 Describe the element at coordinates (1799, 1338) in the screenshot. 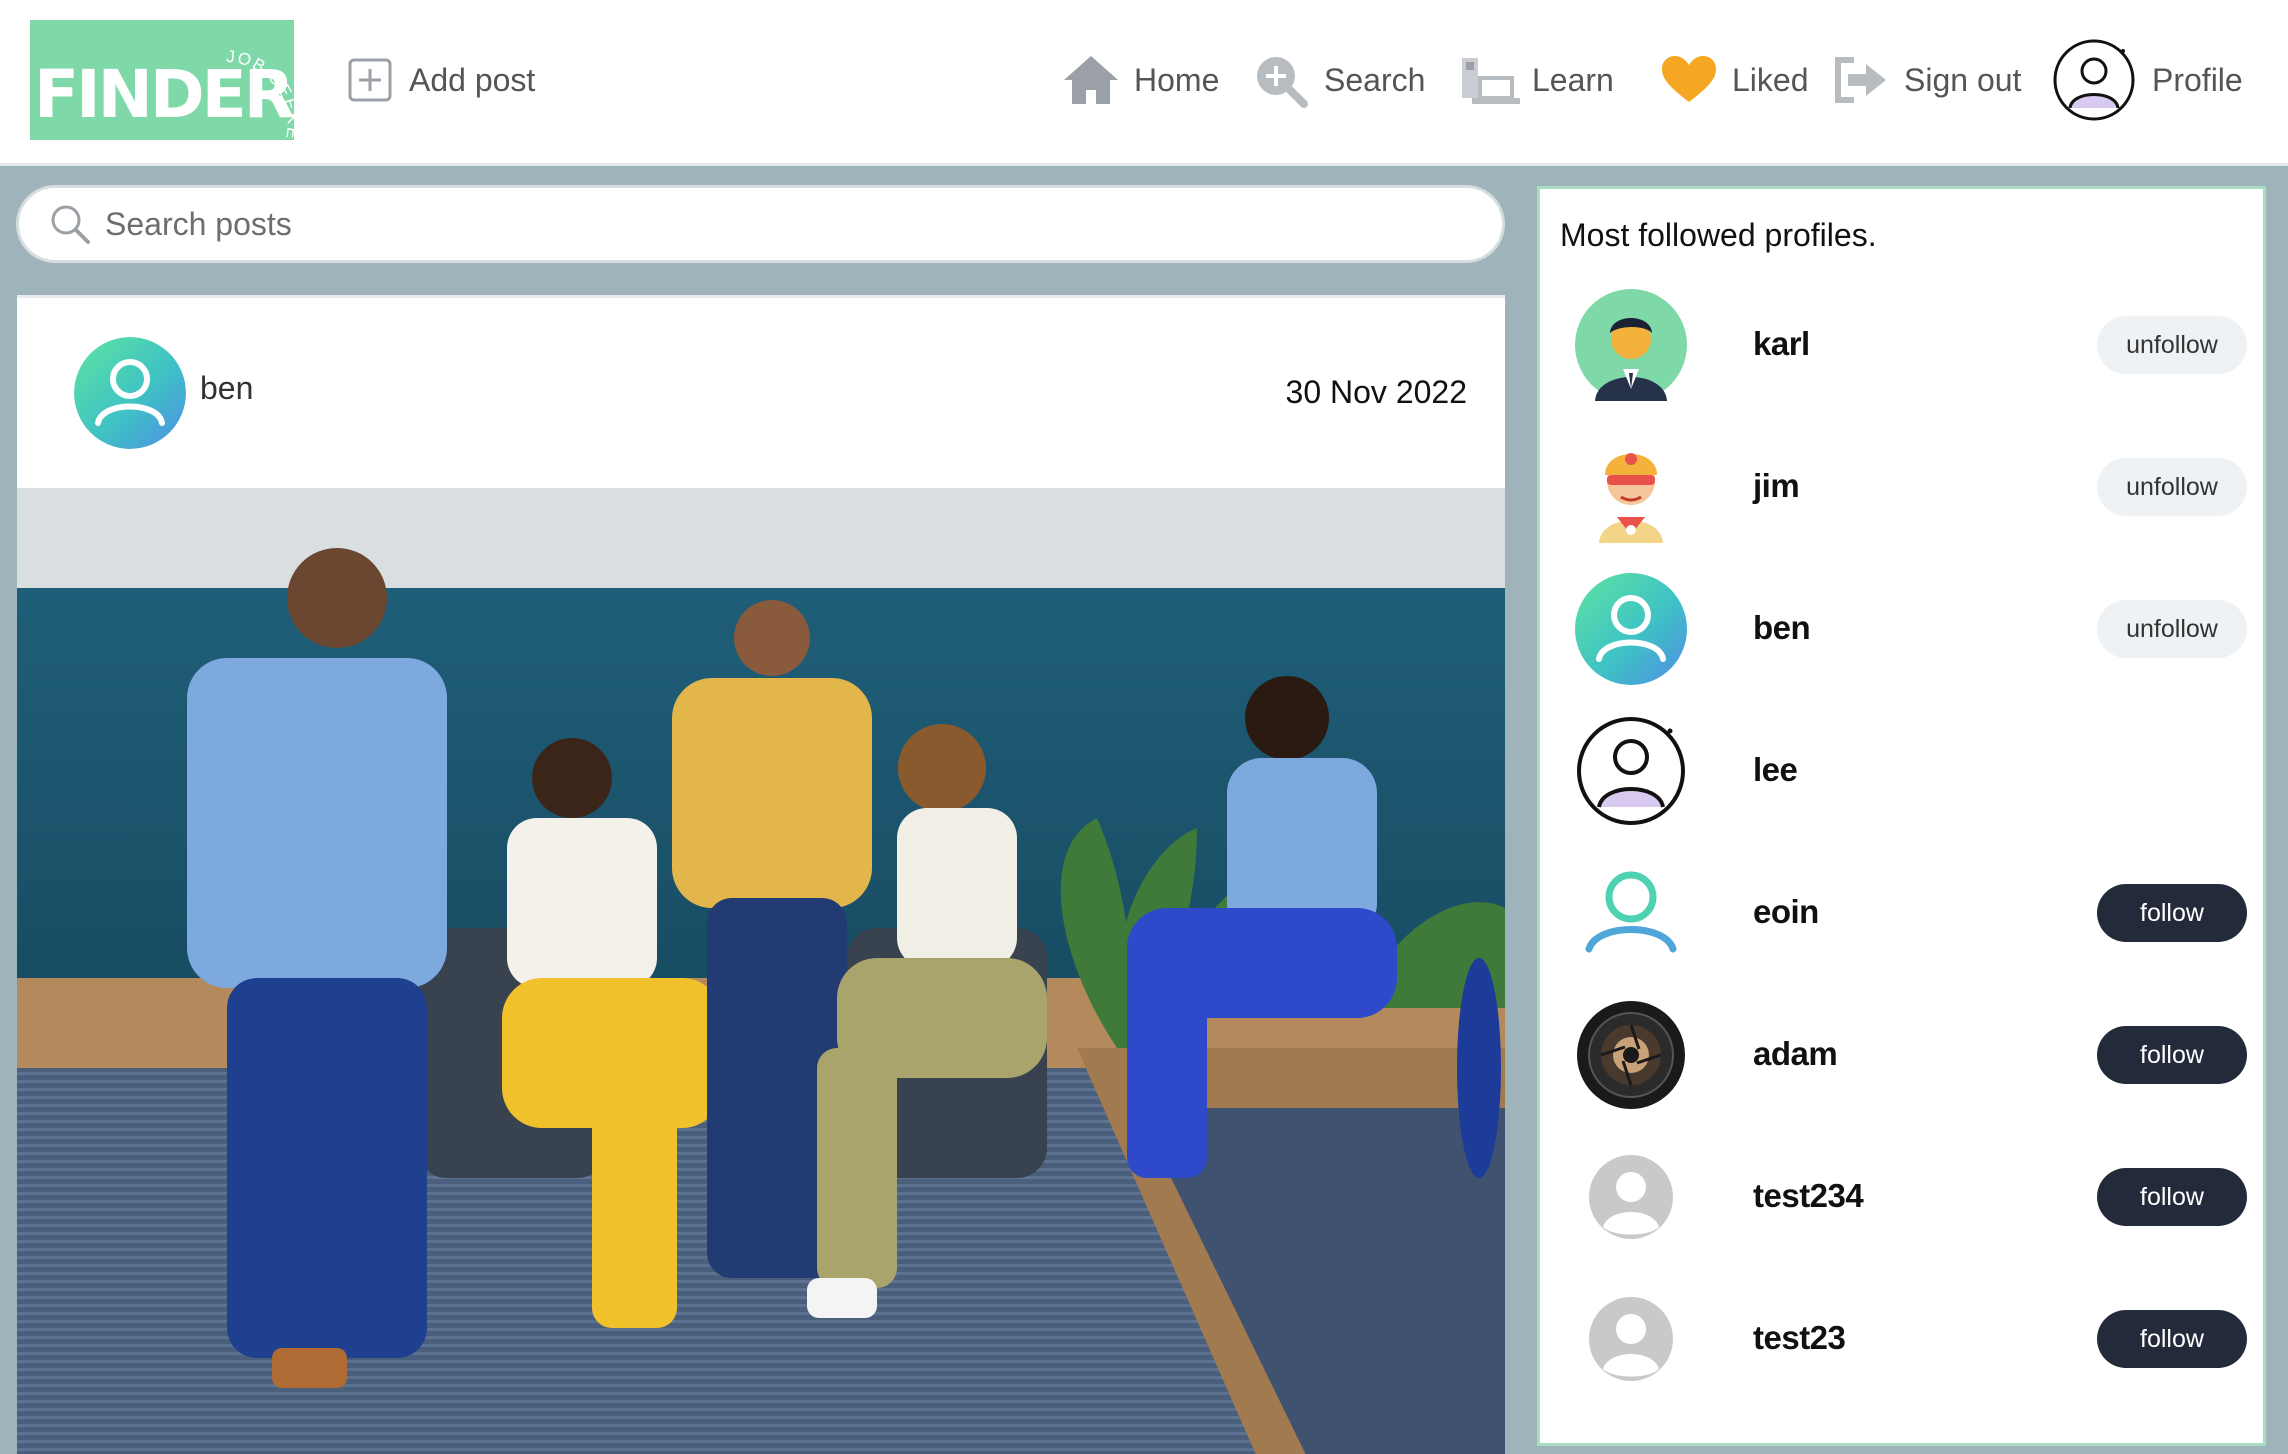

I see `profile-name: test23` at that location.